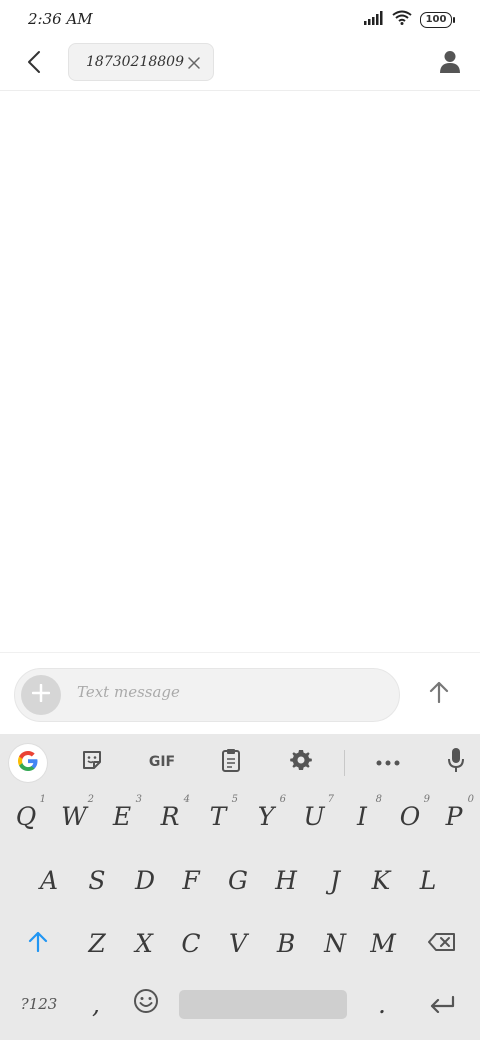 The image size is (480, 1040). I want to click on google-icon, so click(28, 763).